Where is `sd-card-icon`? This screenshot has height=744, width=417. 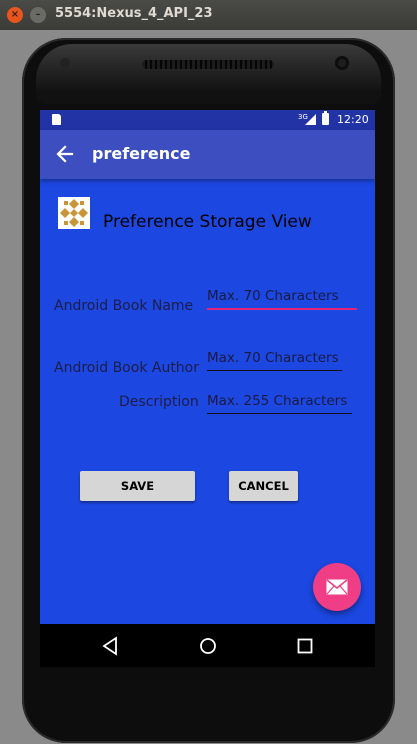
sd-card-icon is located at coordinates (56, 119).